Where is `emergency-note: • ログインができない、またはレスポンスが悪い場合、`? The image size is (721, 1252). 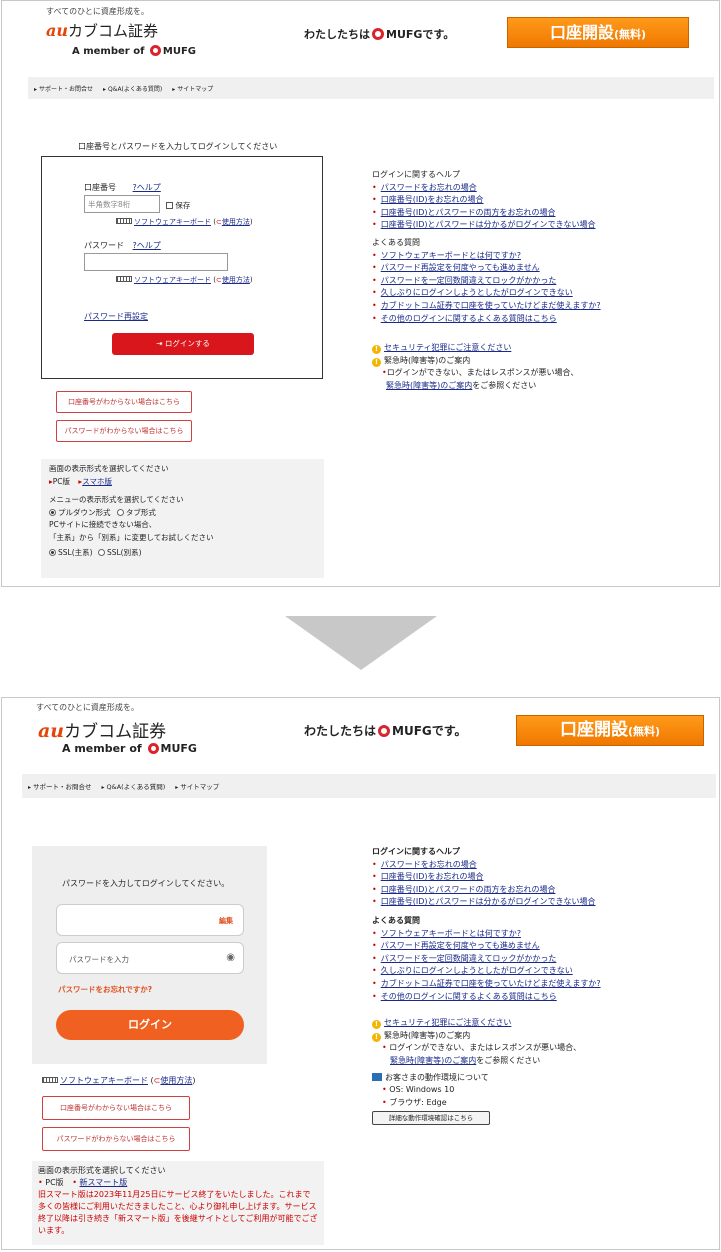 emergency-note: • ログインができない、またはレスポンスが悪い場合、 is located at coordinates (482, 1048).